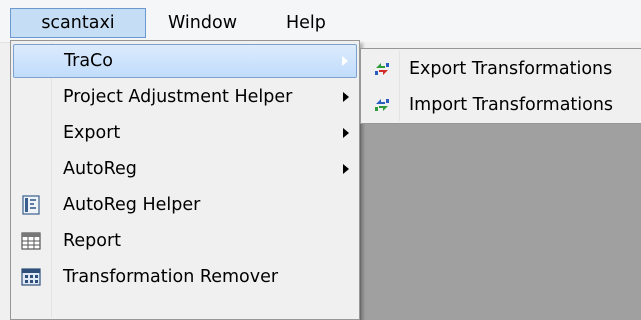 The height and width of the screenshot is (320, 641). I want to click on submenu-item-label: Export Transformations, so click(511, 69).